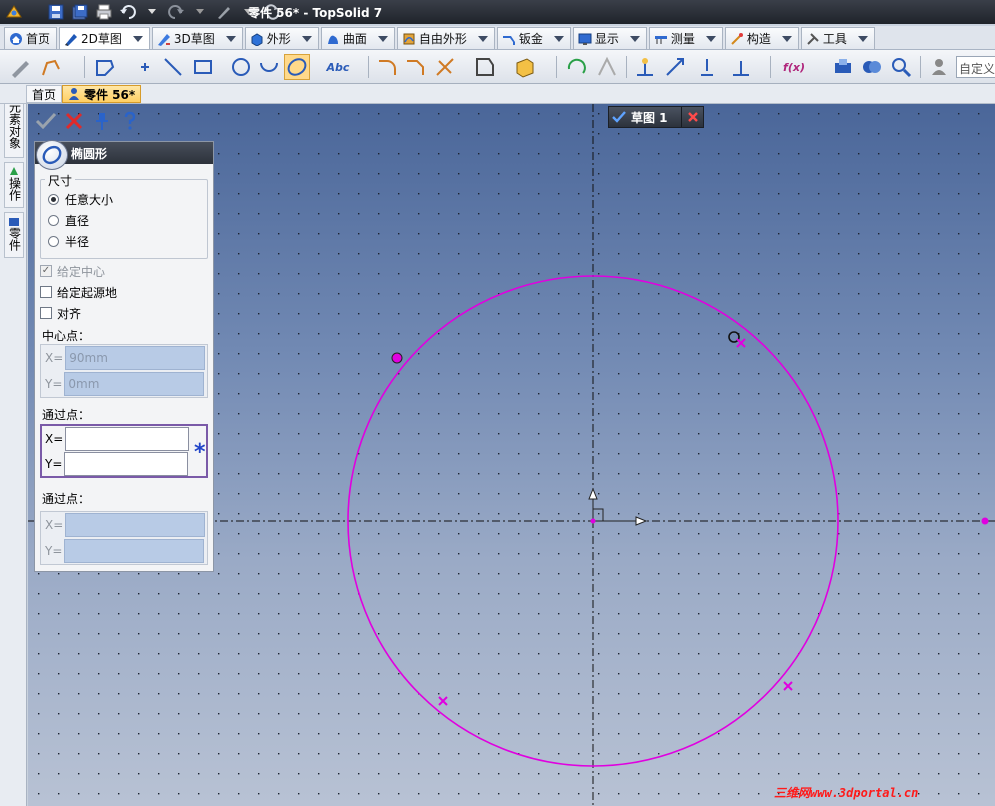 This screenshot has width=995, height=806. I want to click on tab-2d-sketch: 2D草图, so click(104, 38).